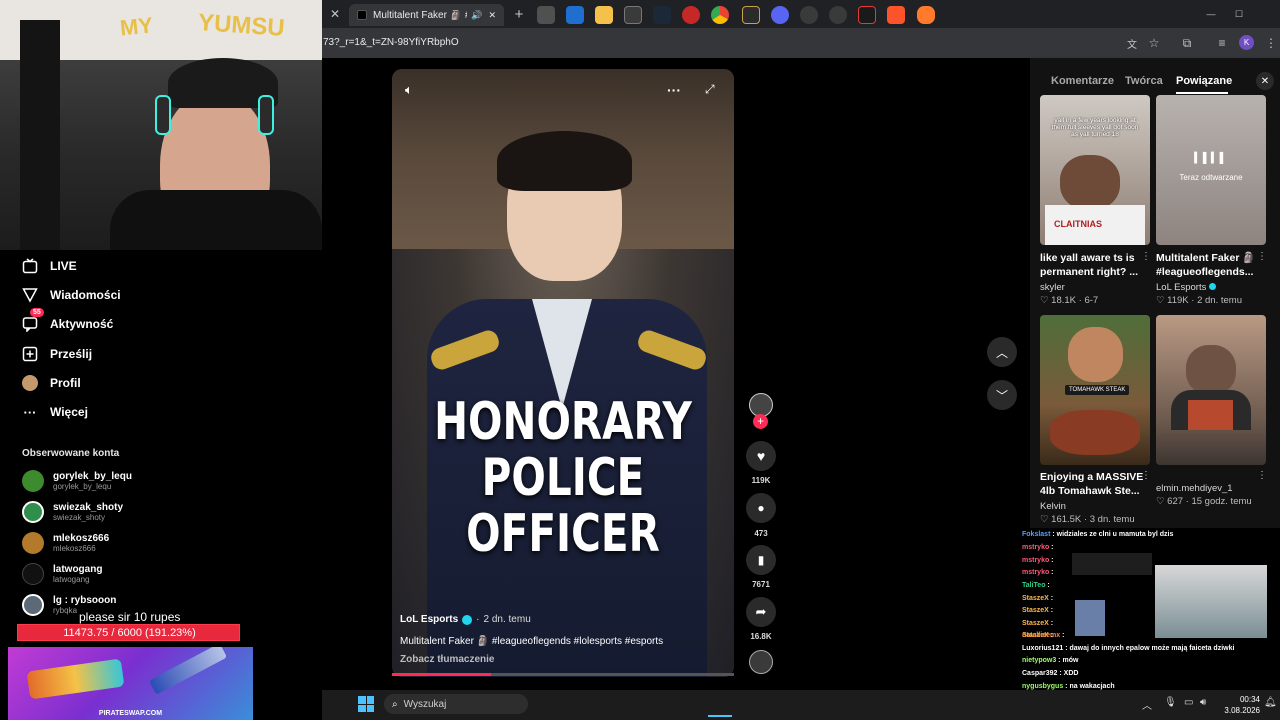 The image size is (1280, 720). Describe the element at coordinates (896, 15) in the screenshot. I see `brave-icon` at that location.